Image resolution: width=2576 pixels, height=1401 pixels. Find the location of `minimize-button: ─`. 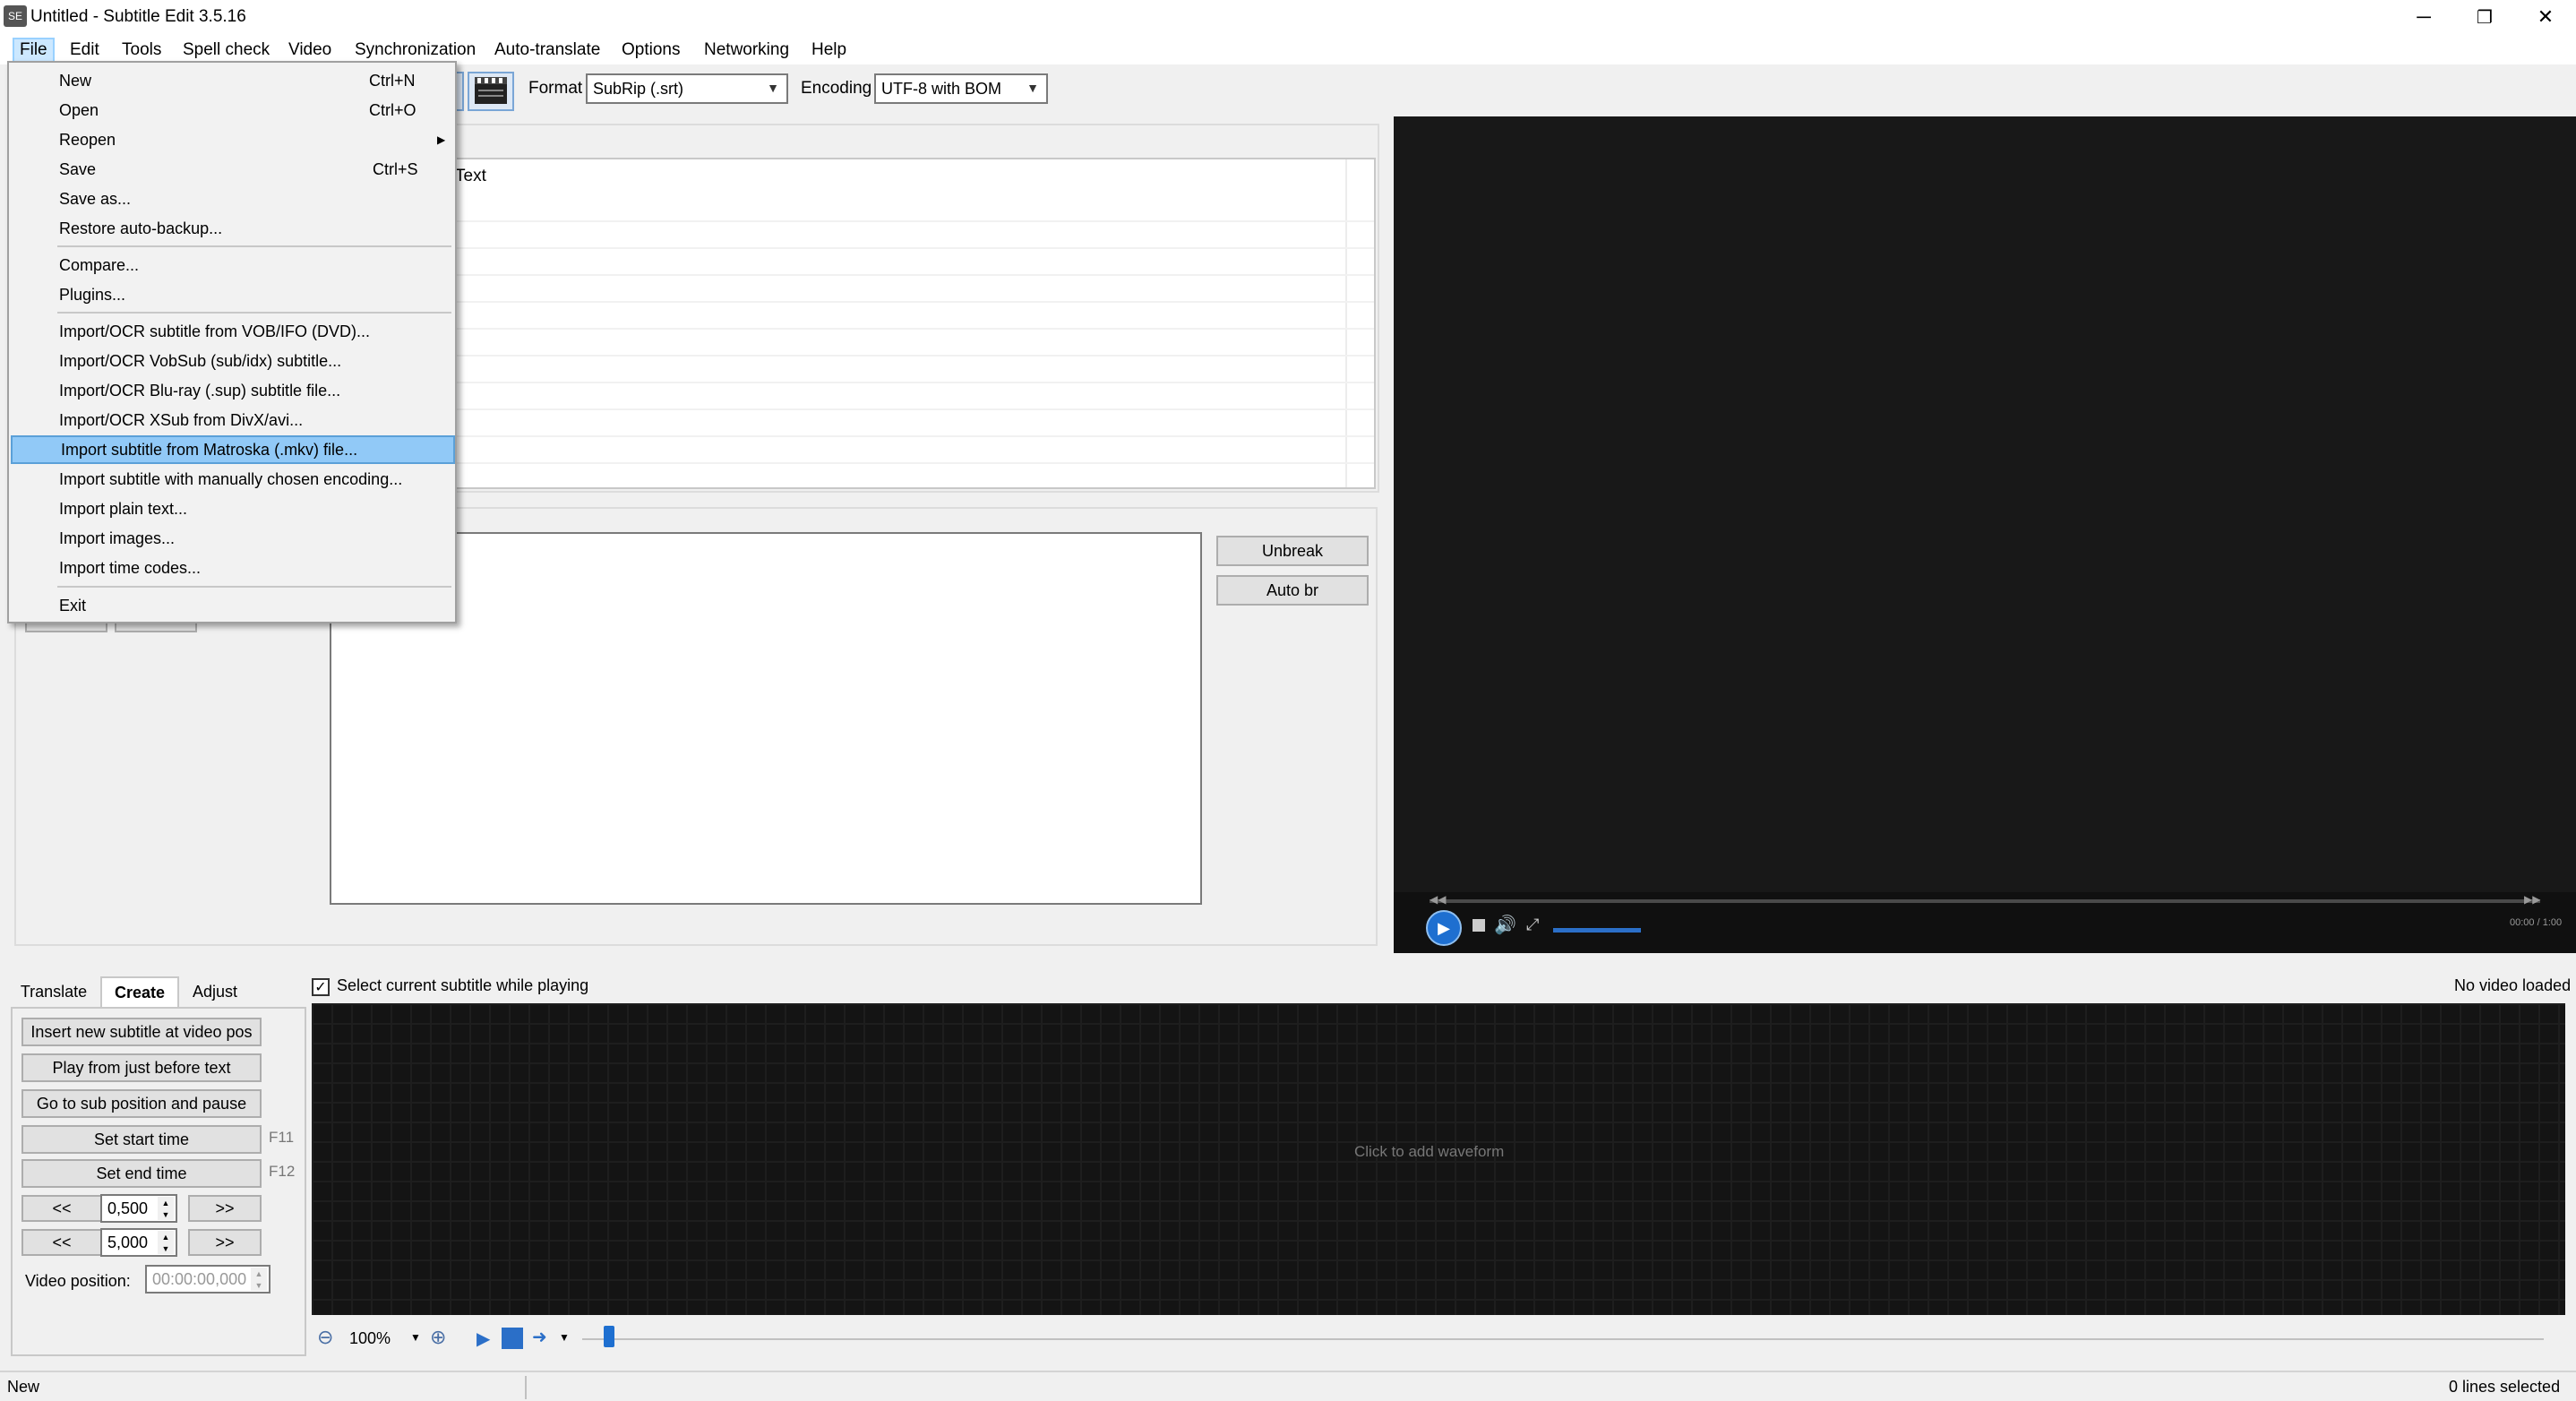

minimize-button: ─ is located at coordinates (2423, 17).